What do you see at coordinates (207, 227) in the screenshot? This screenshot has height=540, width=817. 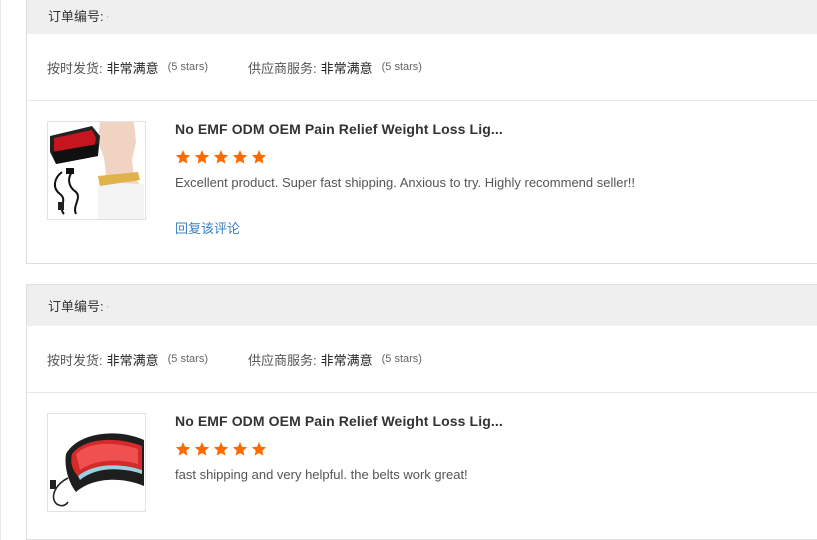 I see `reply-review-link: 回复该评论` at bounding box center [207, 227].